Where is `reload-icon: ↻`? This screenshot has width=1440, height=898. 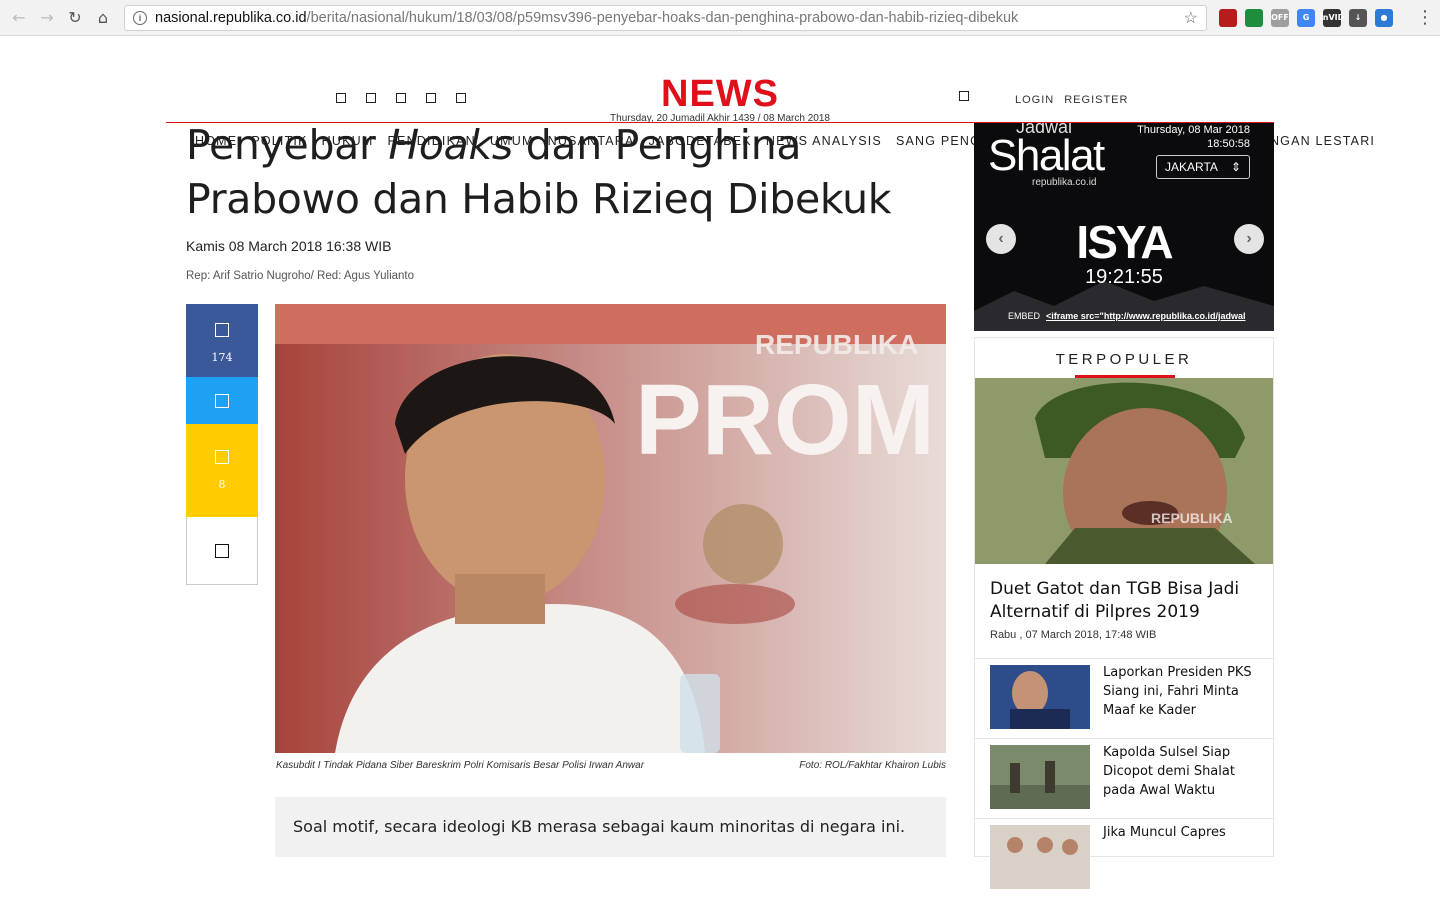
reload-icon: ↻ is located at coordinates (75, 18).